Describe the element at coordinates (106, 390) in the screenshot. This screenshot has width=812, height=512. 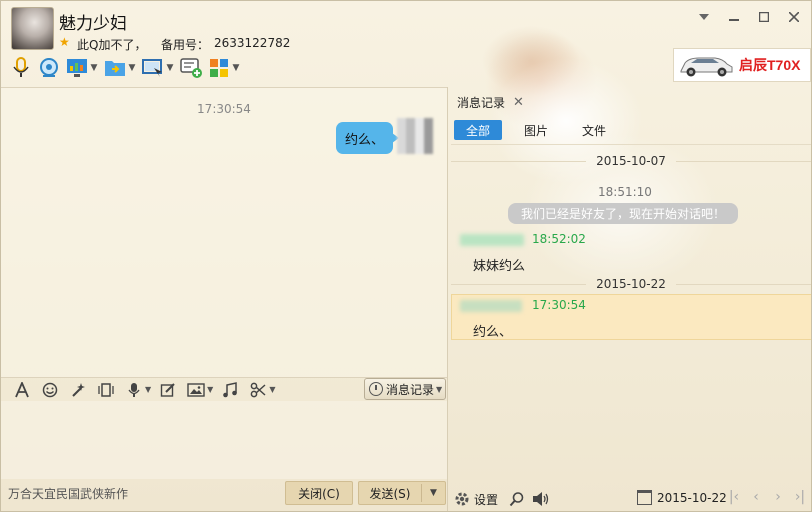
I see `shake-icon` at that location.